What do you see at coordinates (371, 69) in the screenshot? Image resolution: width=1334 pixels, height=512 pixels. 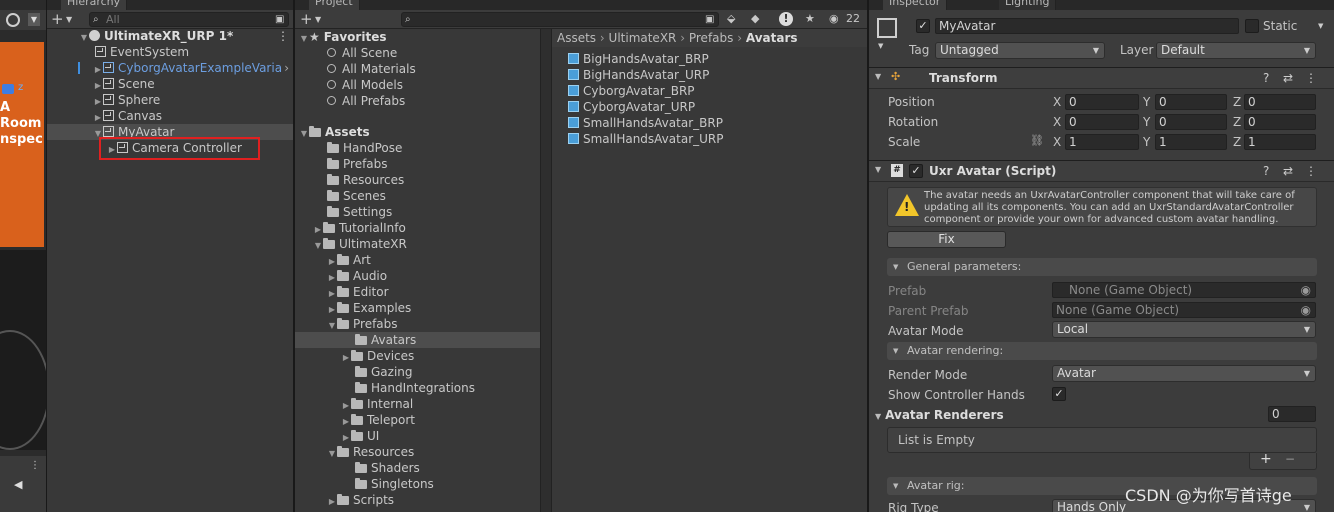 I see `favorite-item: All Materials` at bounding box center [371, 69].